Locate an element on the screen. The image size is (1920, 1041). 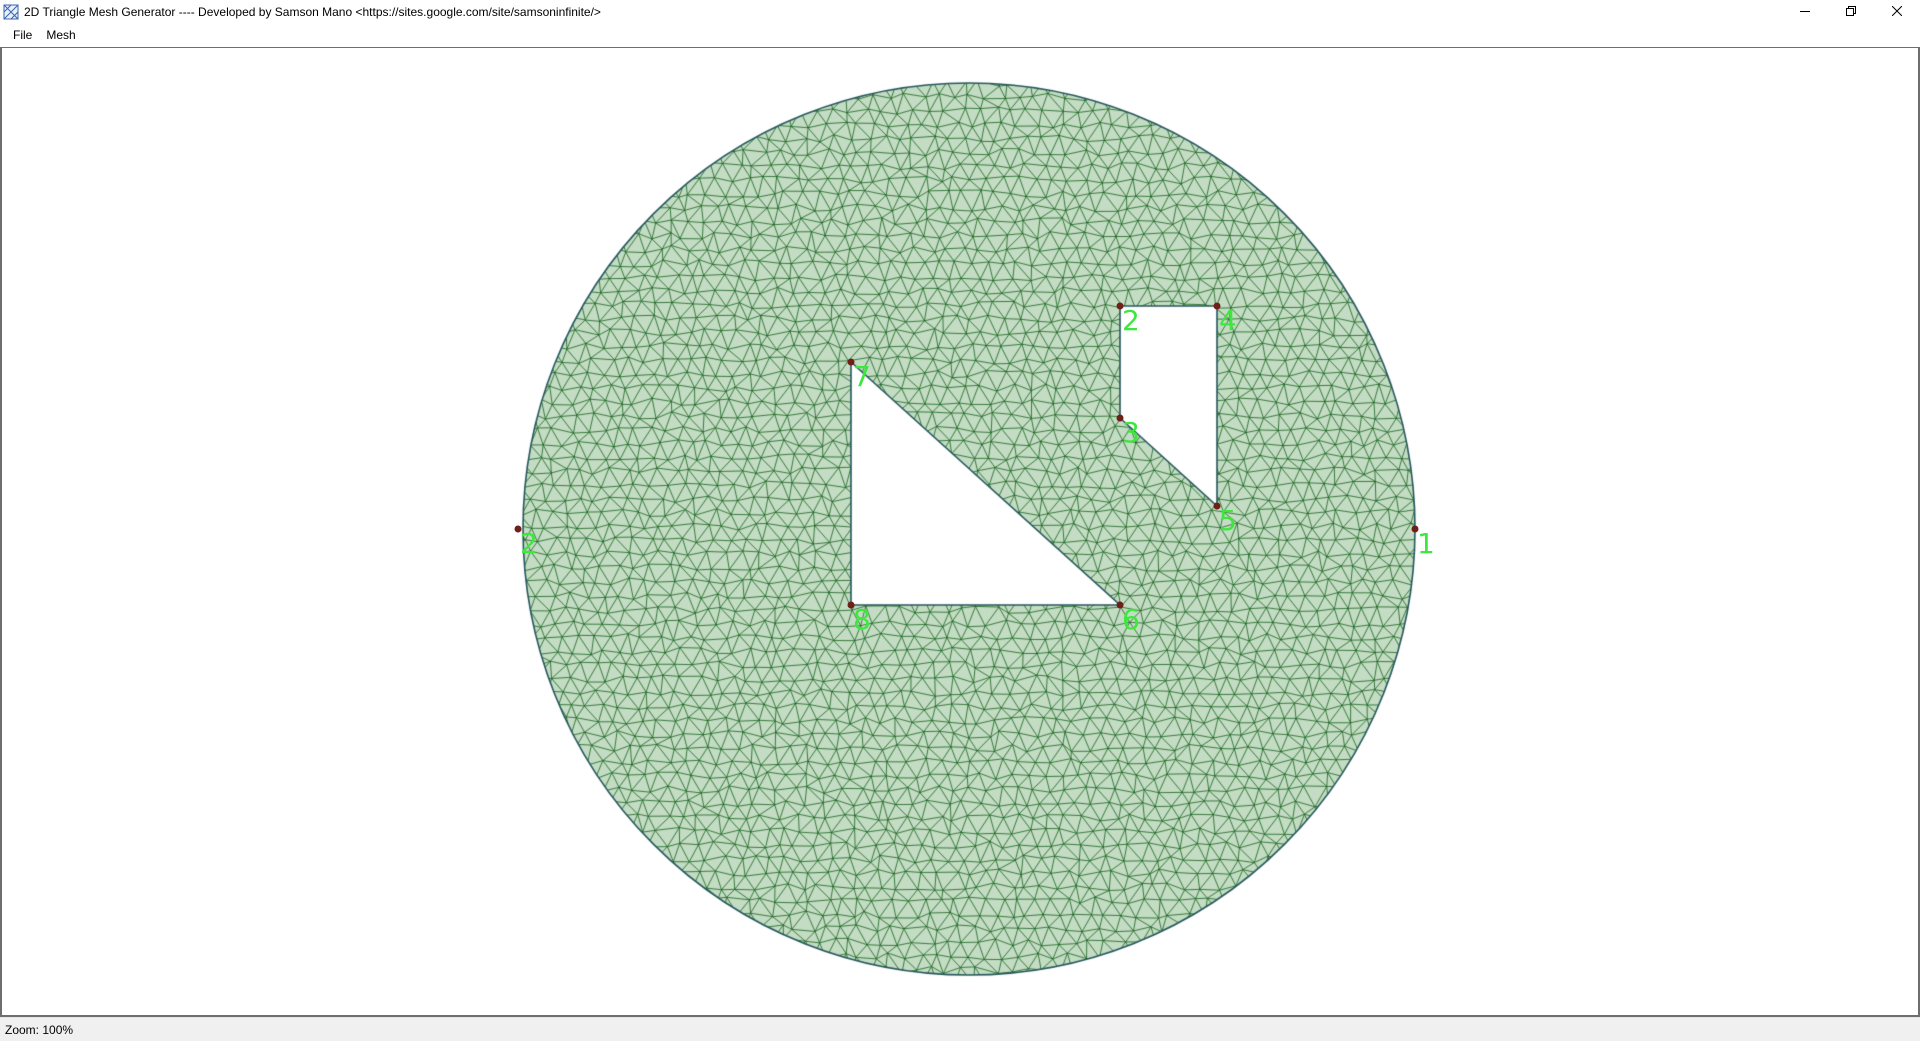
zoom-status: Zoom: 100% is located at coordinates (39, 1029).